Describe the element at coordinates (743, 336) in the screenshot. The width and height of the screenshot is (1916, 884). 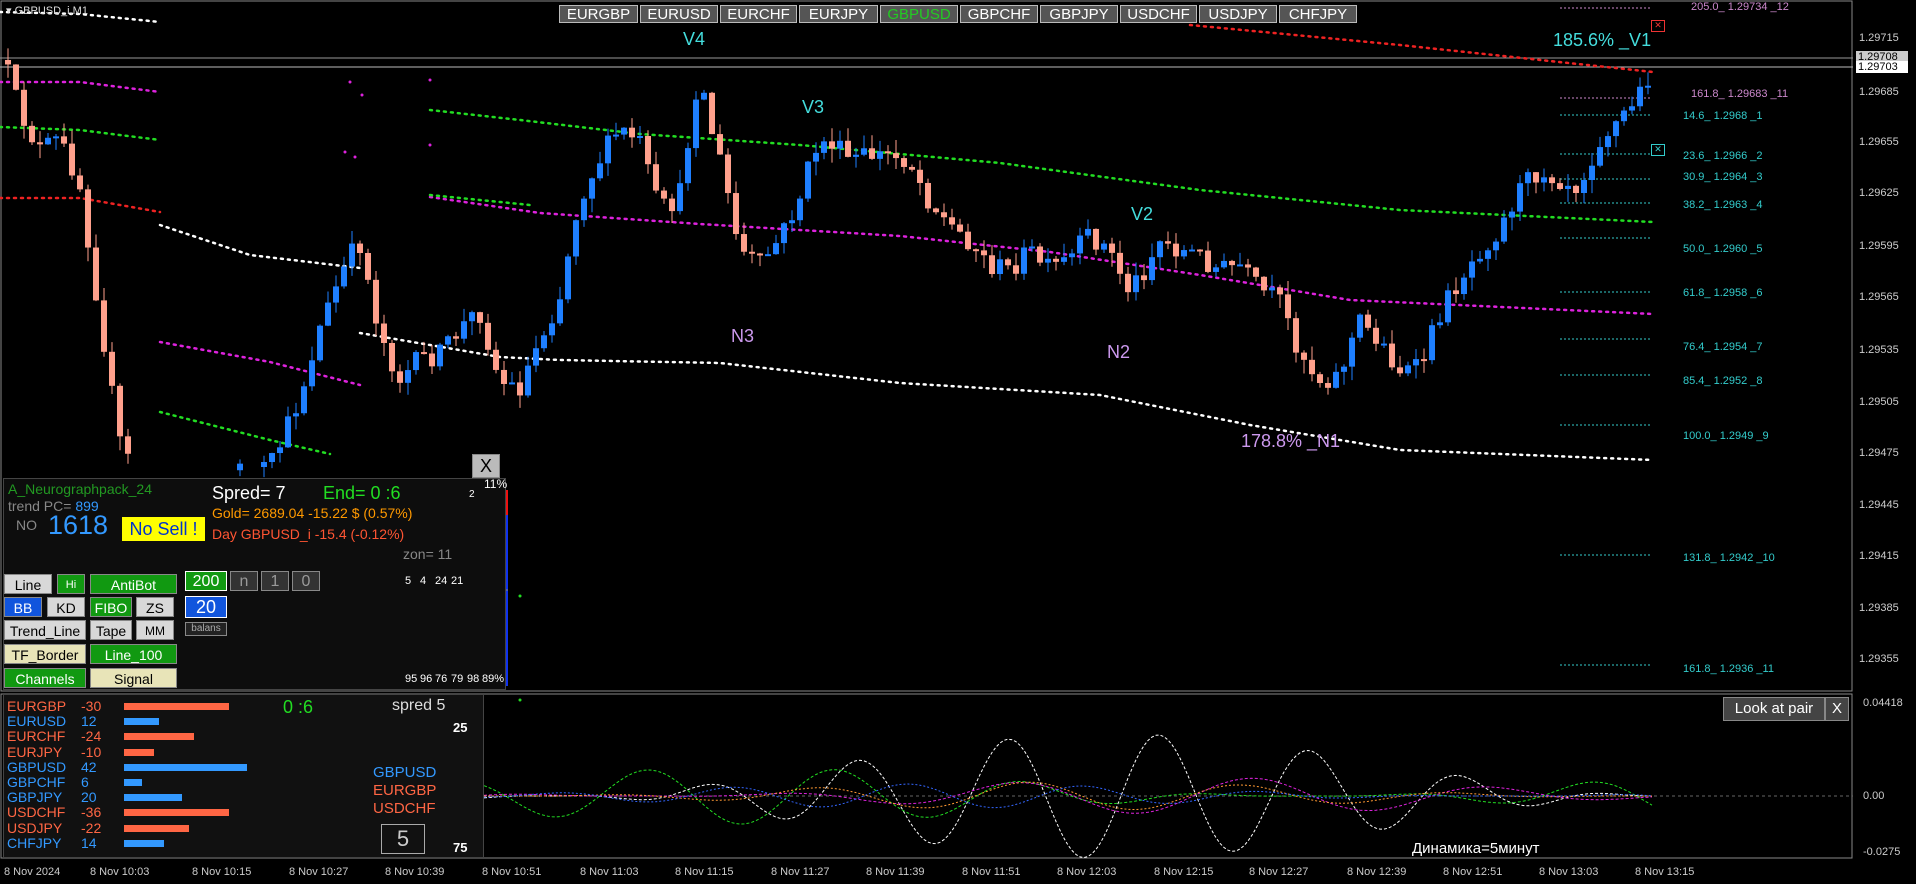
I see `wave-label-n3: N3` at that location.